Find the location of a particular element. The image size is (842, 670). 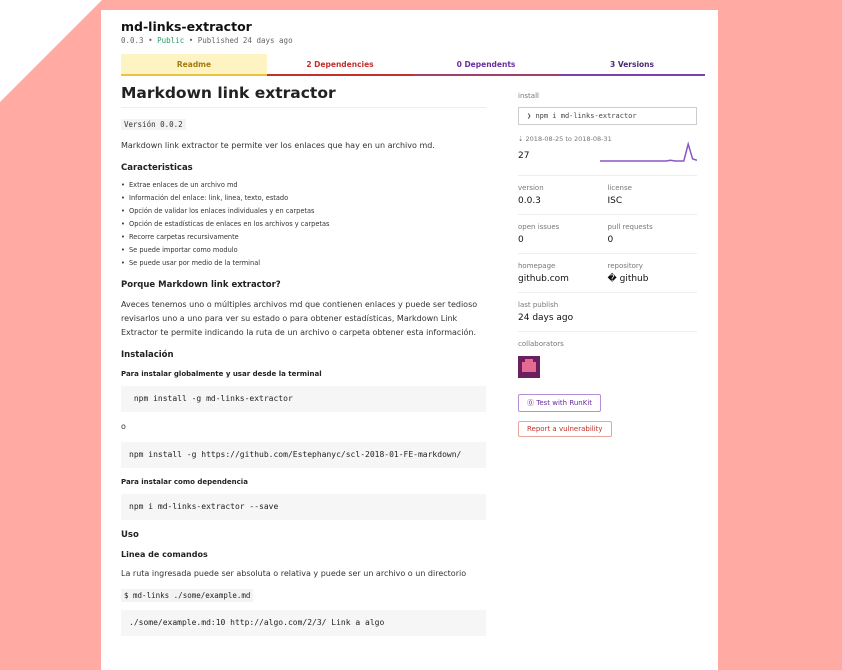

downloads-count: 27 is located at coordinates (524, 156).